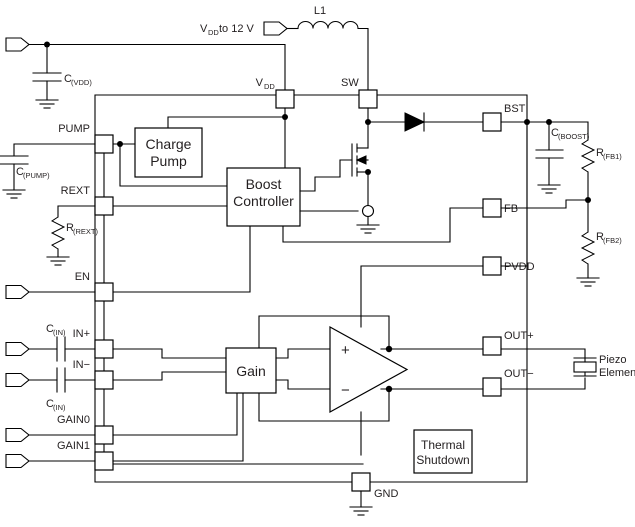 Image resolution: width=635 pixels, height=527 pixels. I want to click on pin-sw-label: SW, so click(350, 83).